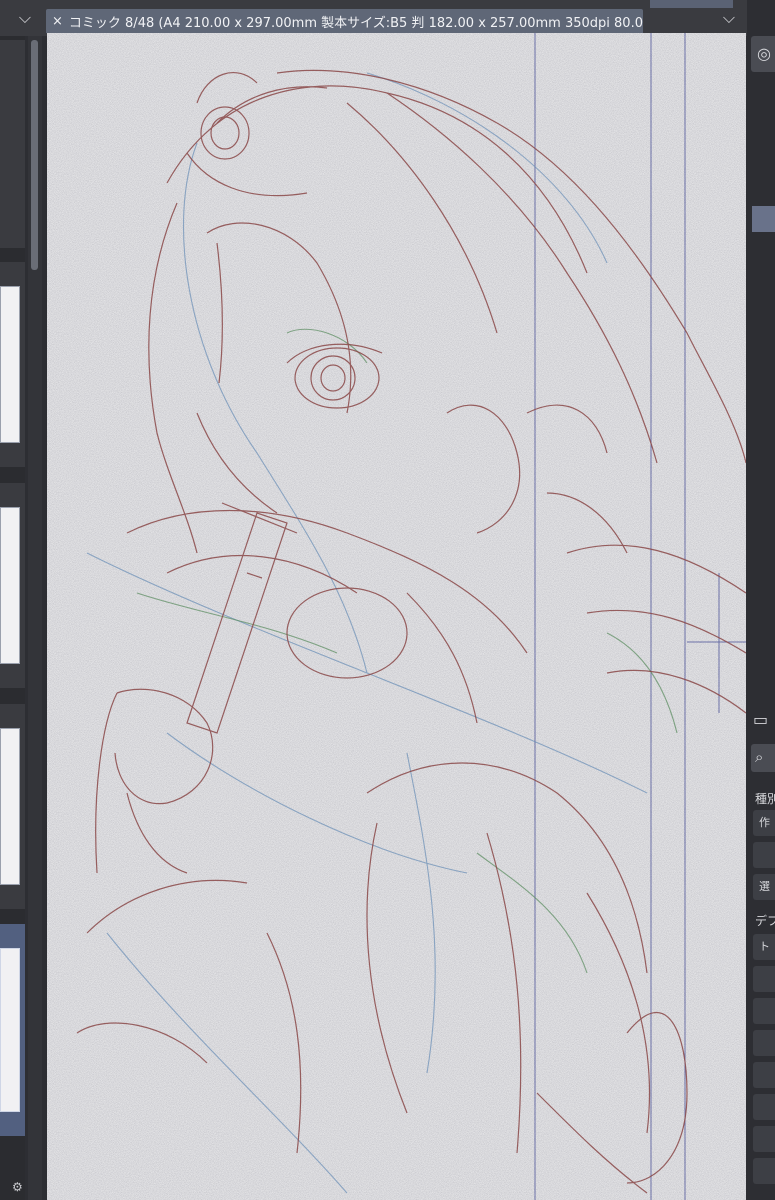  Describe the element at coordinates (765, 921) in the screenshot. I see `default-label: デフ` at that location.